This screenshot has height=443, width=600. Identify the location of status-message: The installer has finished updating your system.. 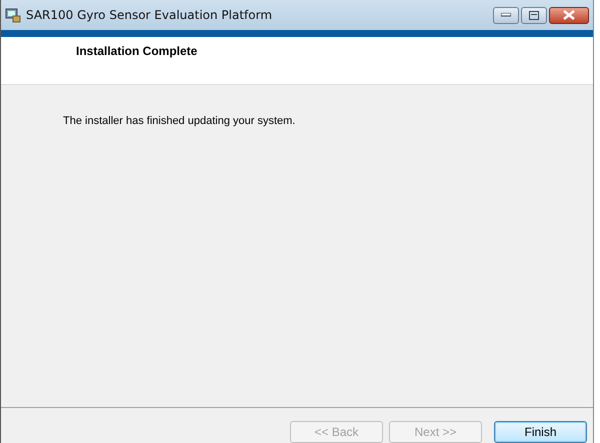
(179, 121).